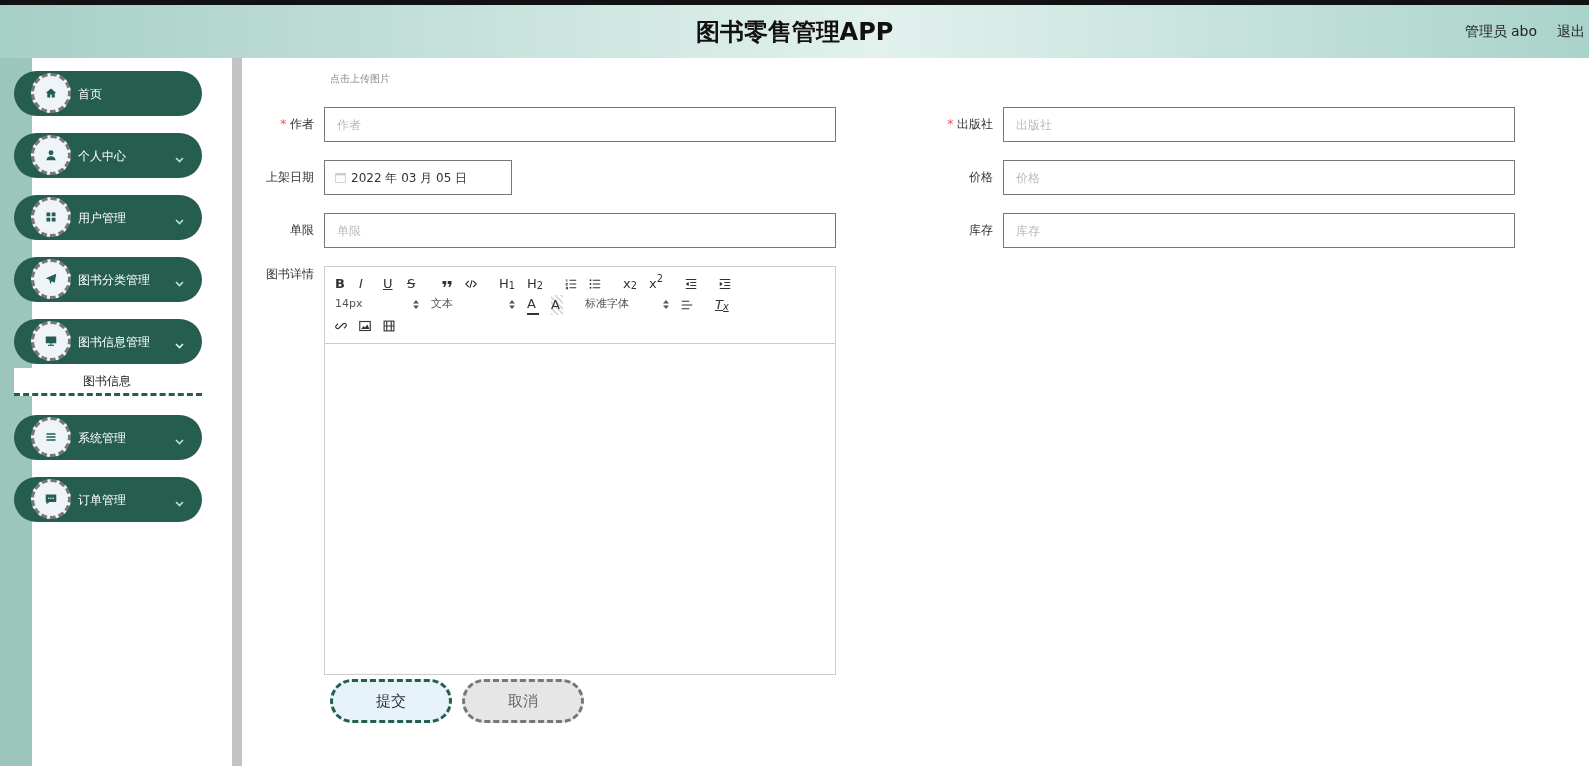 Image resolution: width=1589 pixels, height=766 pixels. What do you see at coordinates (108, 279) in the screenshot?
I see `menu-item: 图书分类管理` at bounding box center [108, 279].